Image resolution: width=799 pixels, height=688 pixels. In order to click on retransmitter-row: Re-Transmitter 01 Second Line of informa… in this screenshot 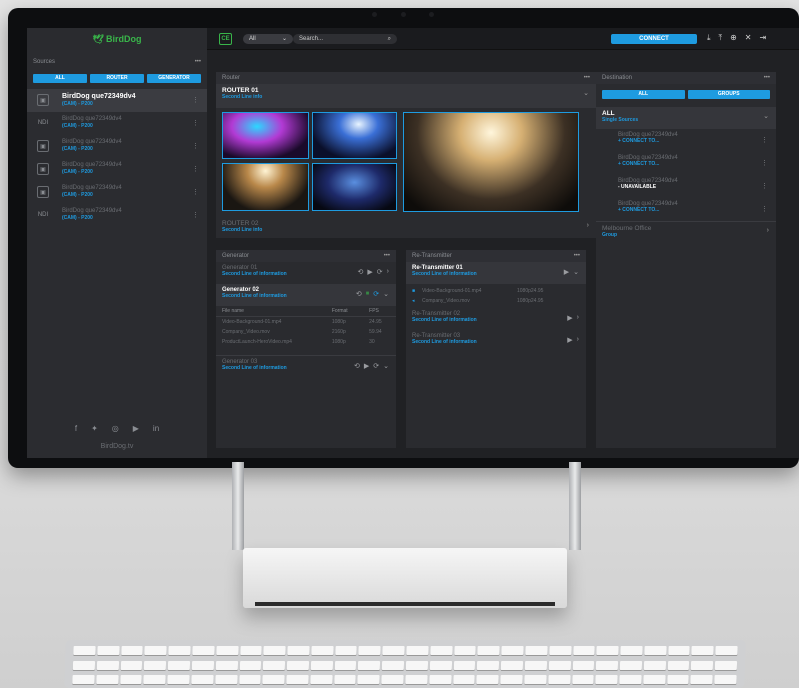, I will do `click(496, 273)`.